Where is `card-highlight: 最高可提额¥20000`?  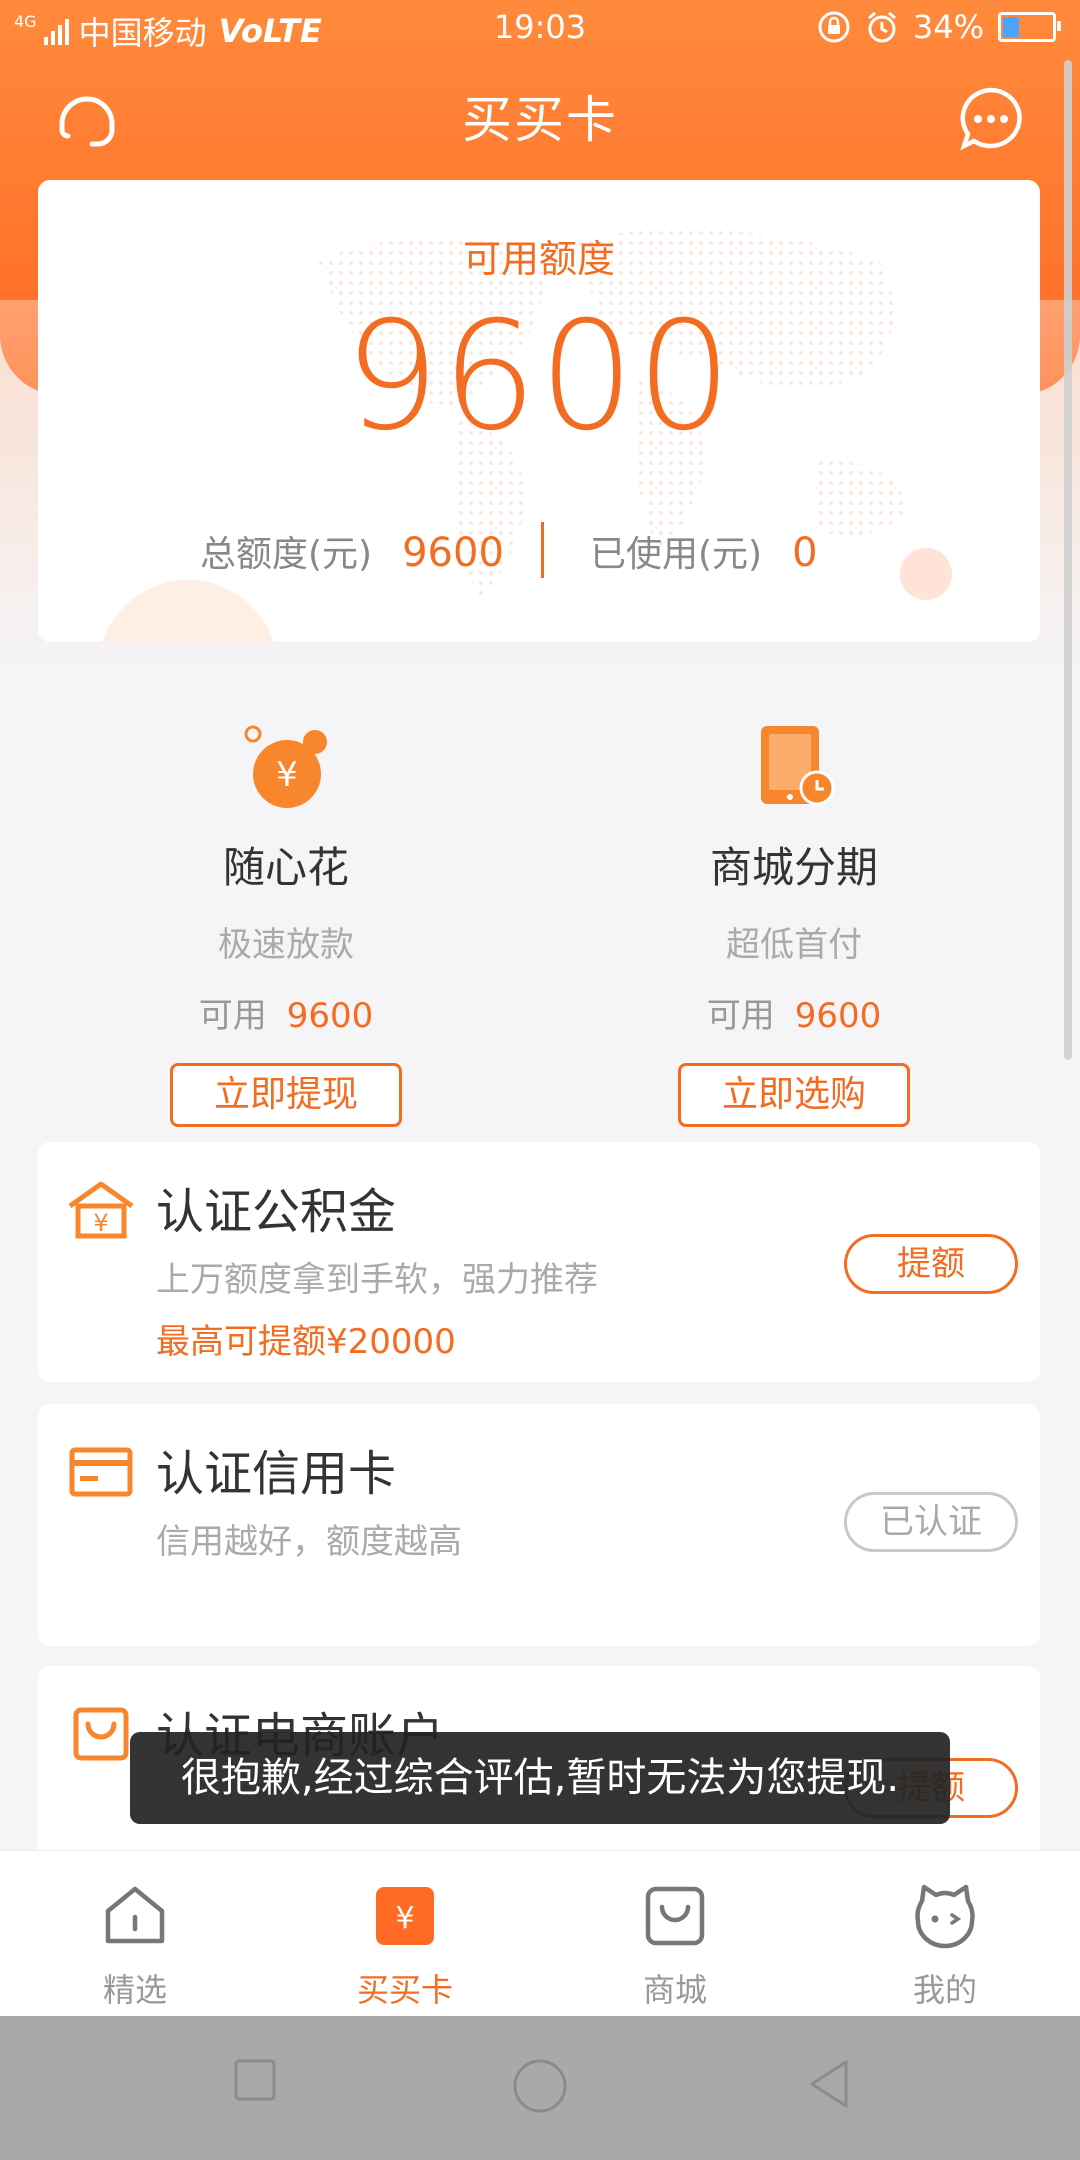 card-highlight: 最高可提额¥20000 is located at coordinates (306, 1342).